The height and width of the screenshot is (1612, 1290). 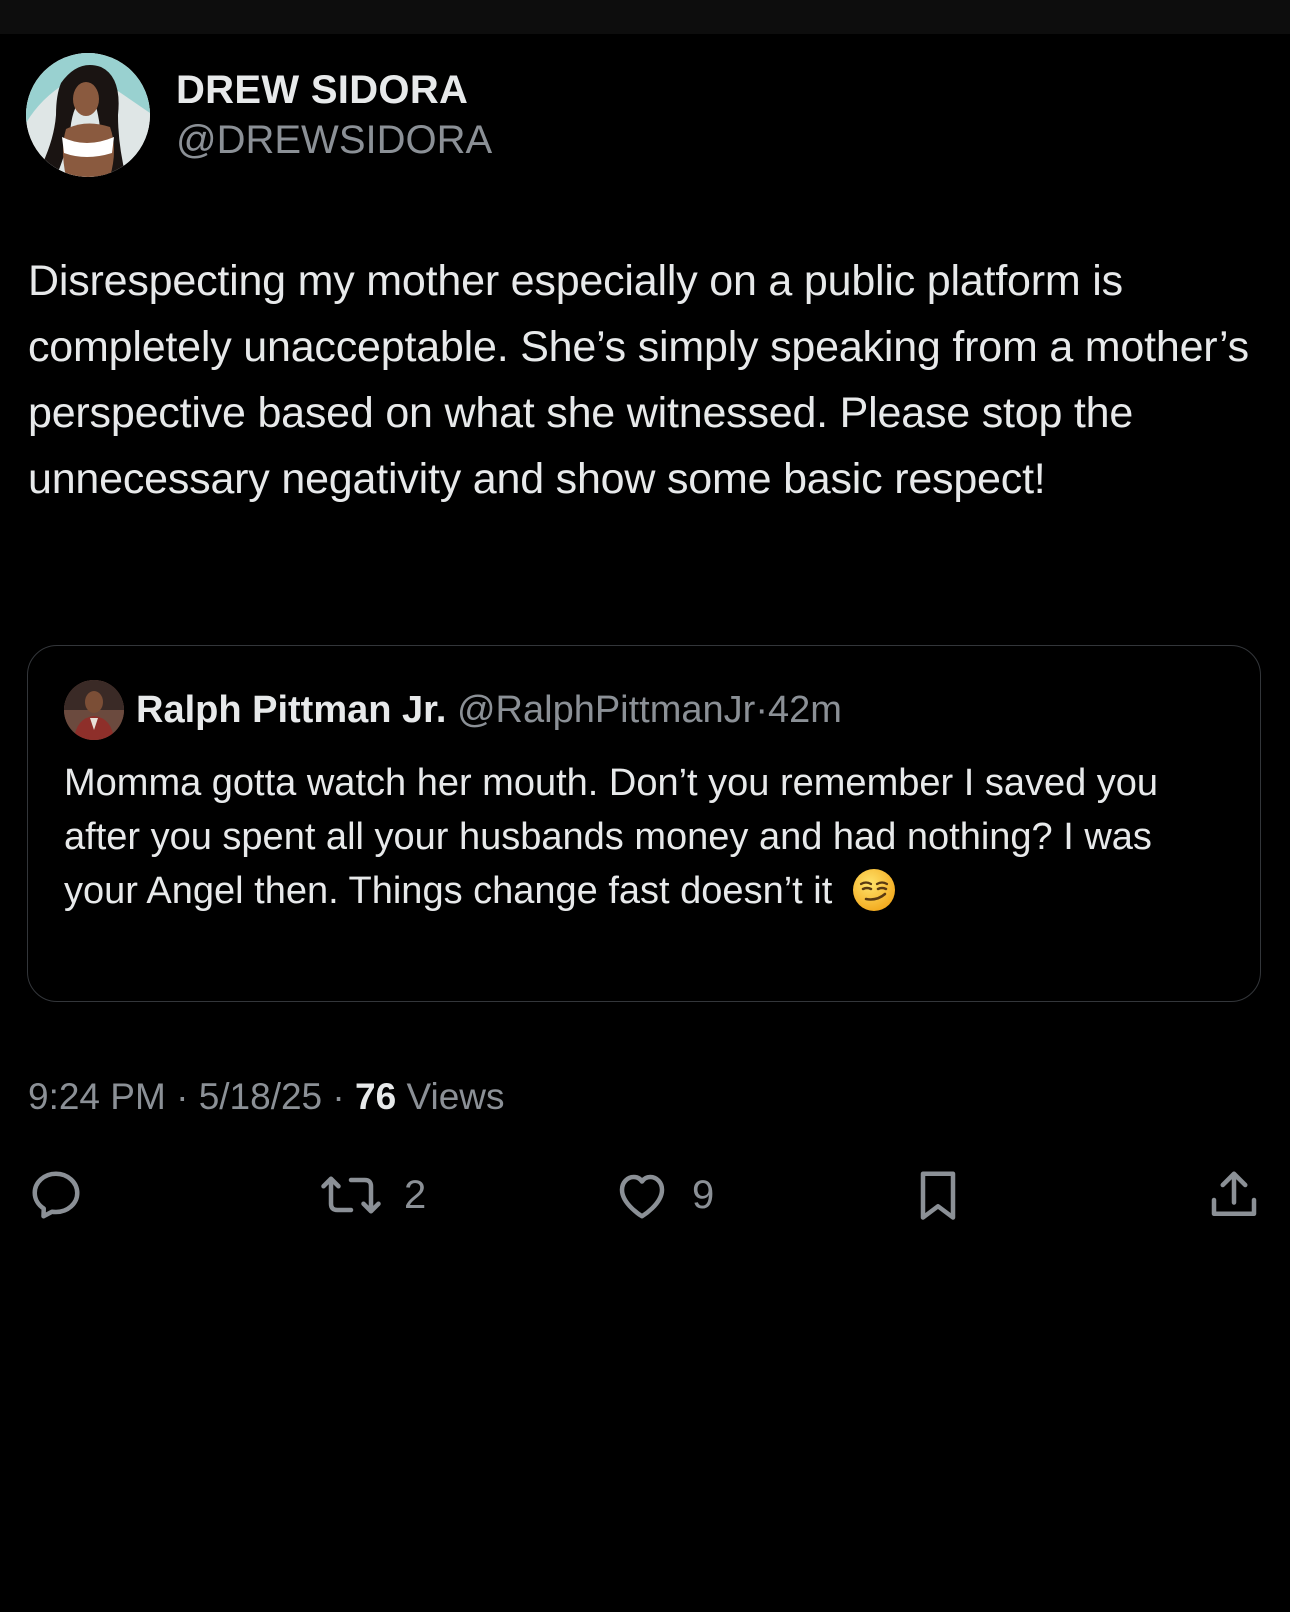 What do you see at coordinates (645, 17) in the screenshot?
I see `top-status-strip` at bounding box center [645, 17].